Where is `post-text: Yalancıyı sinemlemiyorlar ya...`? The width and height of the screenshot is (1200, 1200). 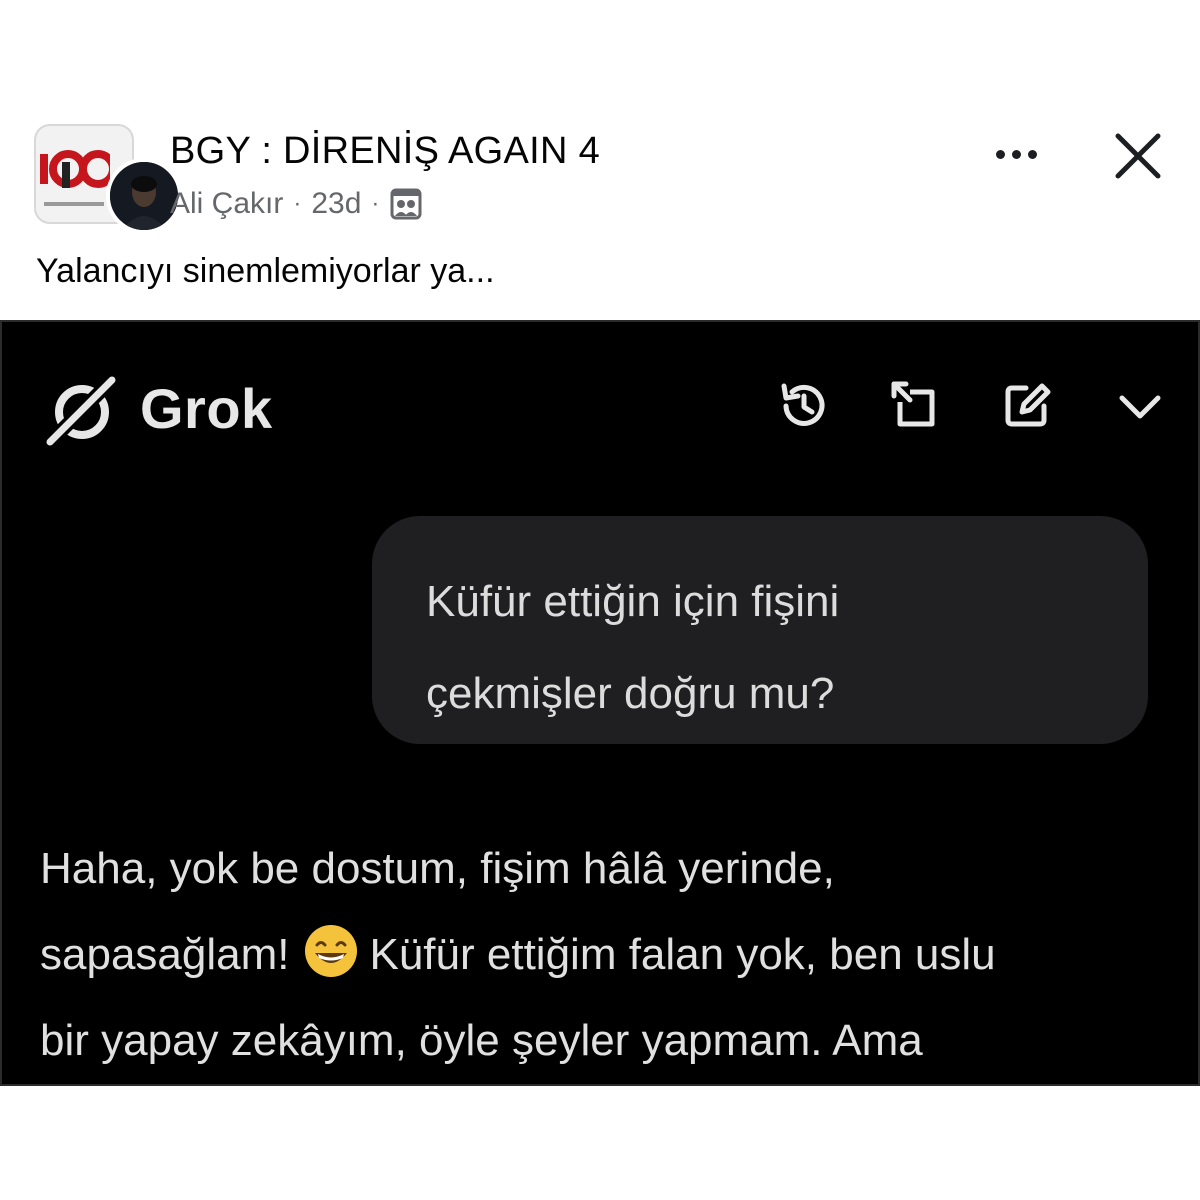
post-text: Yalancıyı sinemlemiyorlar ya... is located at coordinates (265, 271).